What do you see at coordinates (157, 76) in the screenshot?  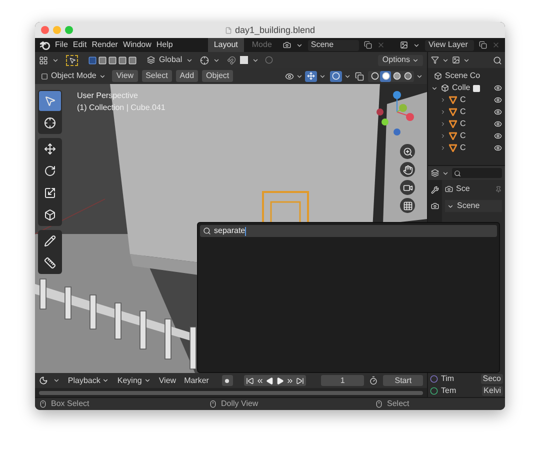 I see `viewport-menu: Select` at bounding box center [157, 76].